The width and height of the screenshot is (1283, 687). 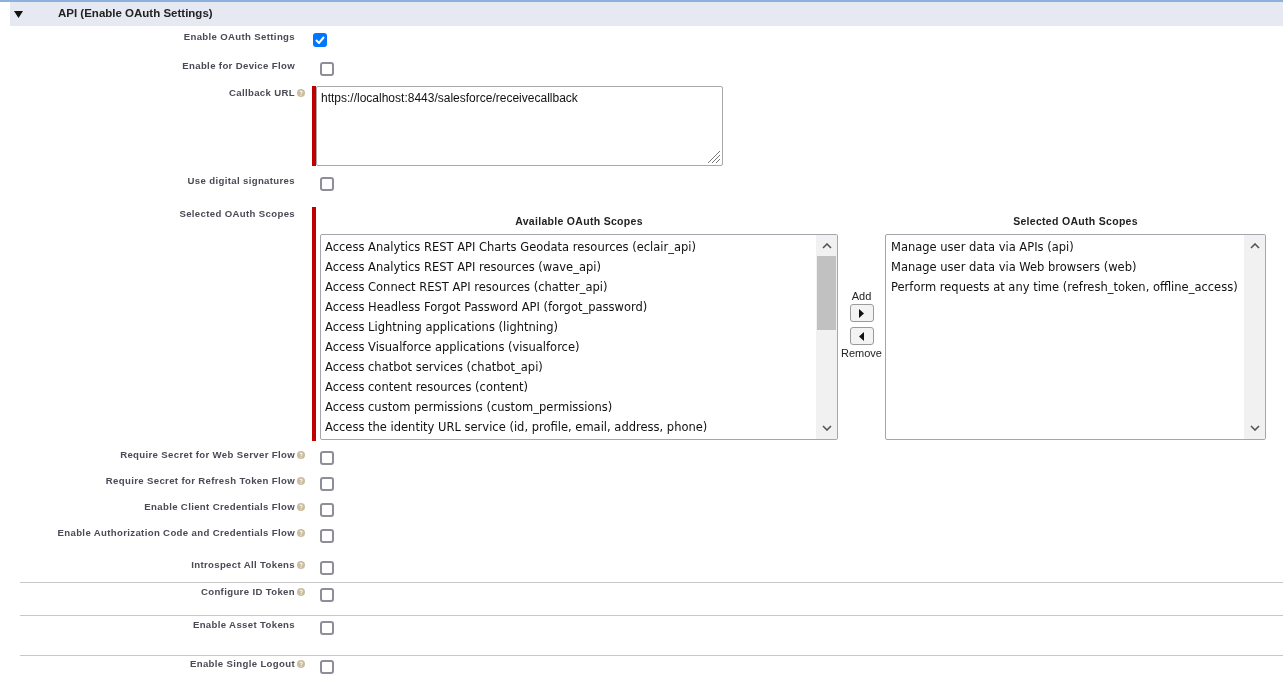 I want to click on remove-label: Remove, so click(x=861, y=353).